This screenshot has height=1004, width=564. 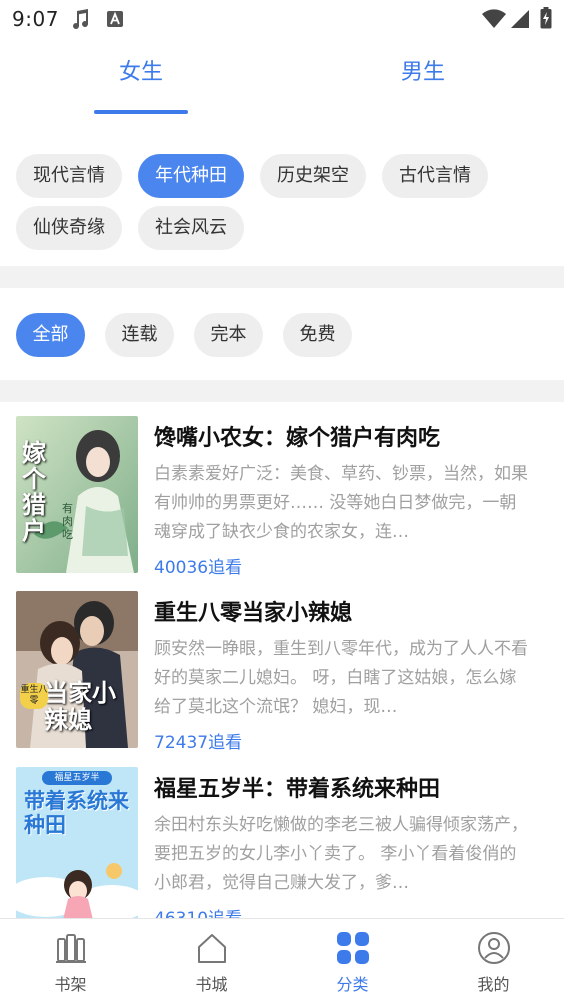 What do you see at coordinates (139, 335) in the screenshot?
I see `filter-chip-ongoing: 连载` at bounding box center [139, 335].